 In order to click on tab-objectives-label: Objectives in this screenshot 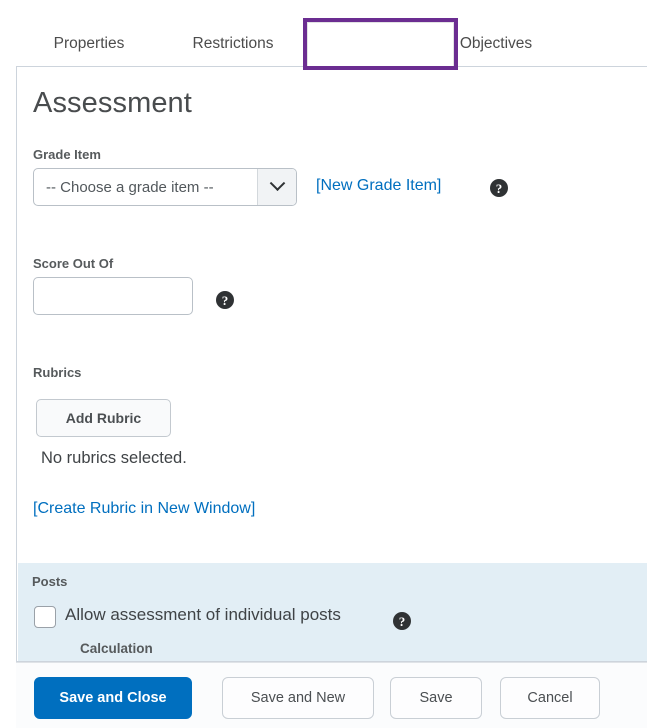, I will do `click(496, 43)`.